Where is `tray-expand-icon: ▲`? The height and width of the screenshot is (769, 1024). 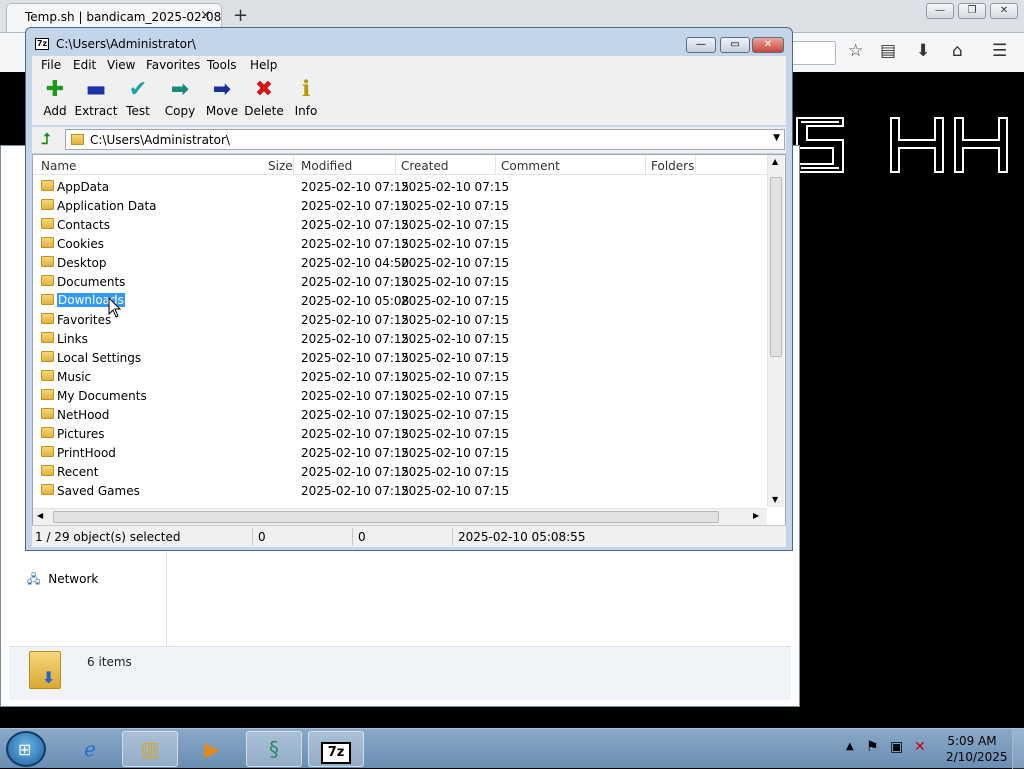
tray-expand-icon: ▲ is located at coordinates (850, 746).